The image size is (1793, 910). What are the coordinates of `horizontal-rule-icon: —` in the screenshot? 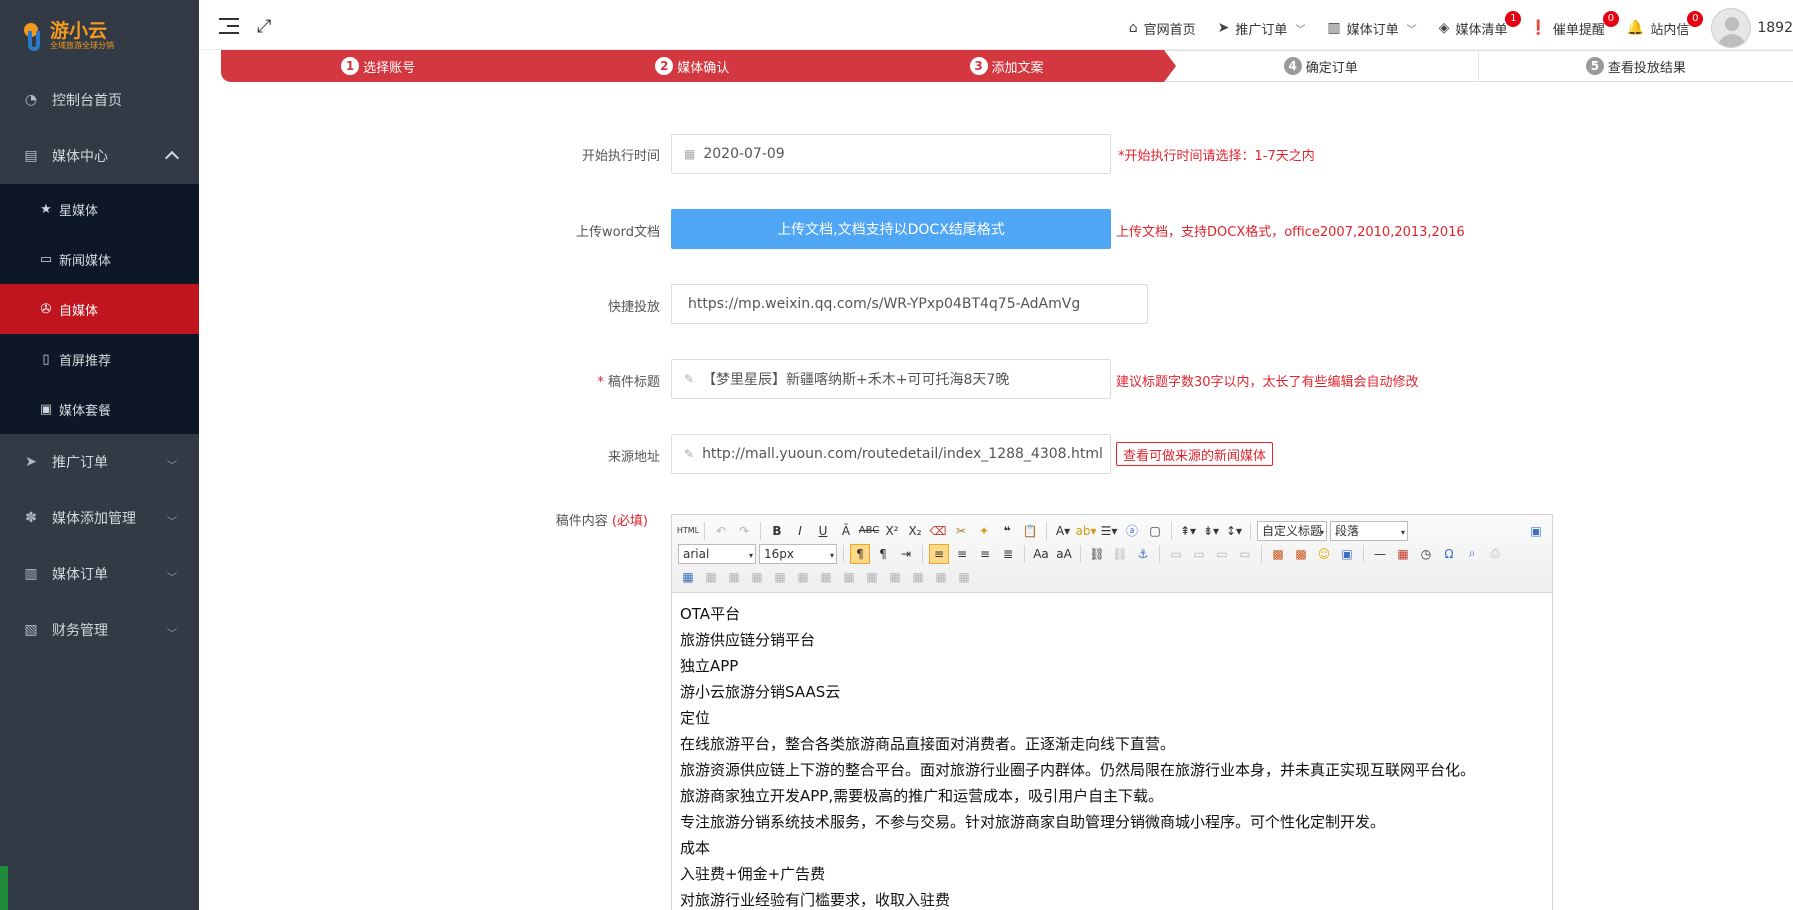 It's located at (1380, 554).